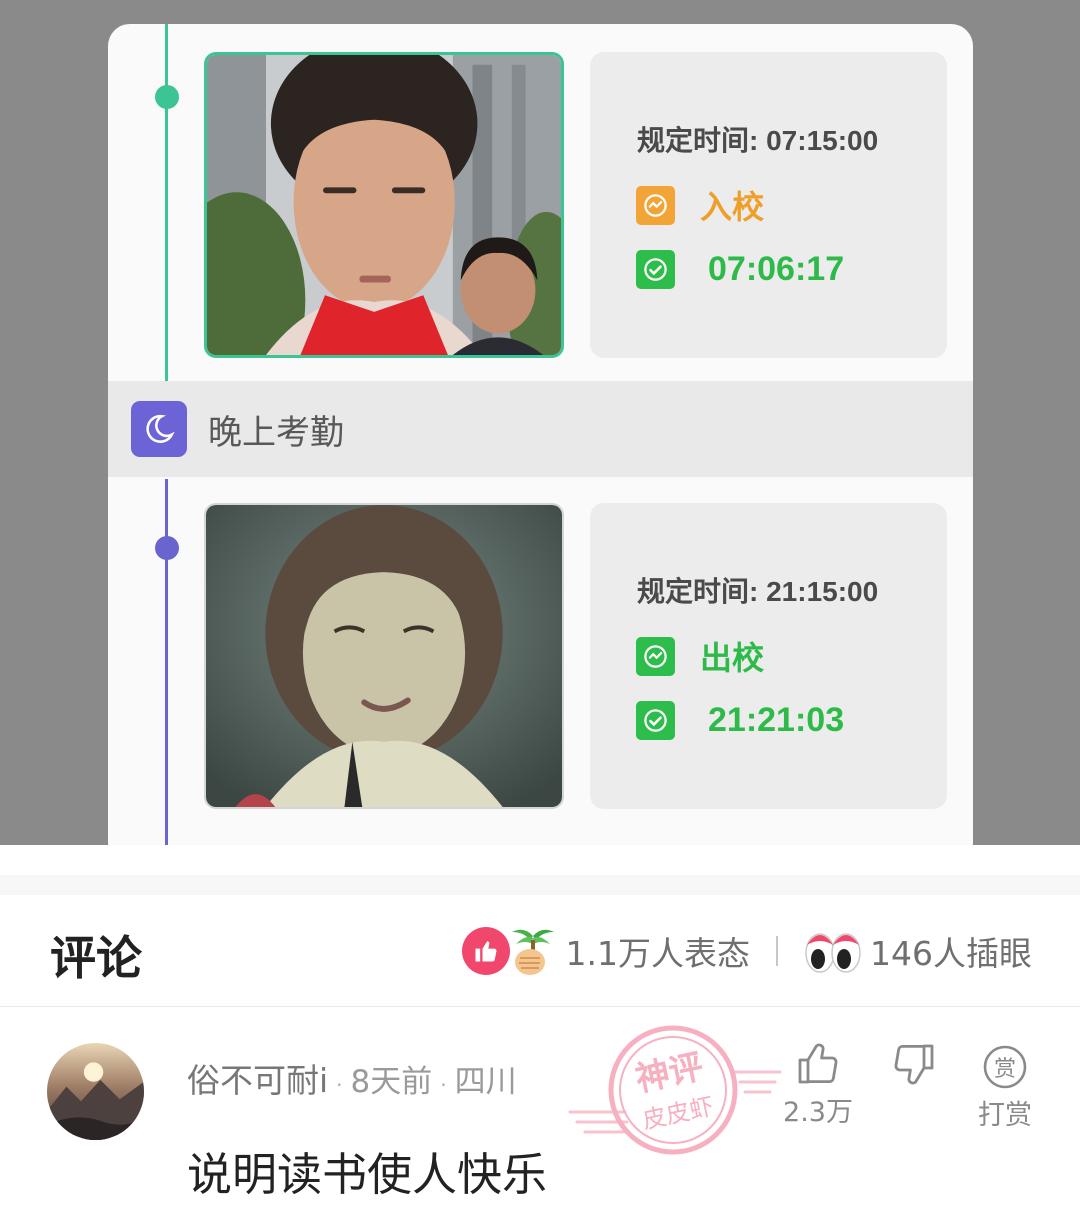 This screenshot has width=1080, height=1210. Describe the element at coordinates (678, 1113) in the screenshot. I see `stamp-subtitle: 皮皮虾` at that location.